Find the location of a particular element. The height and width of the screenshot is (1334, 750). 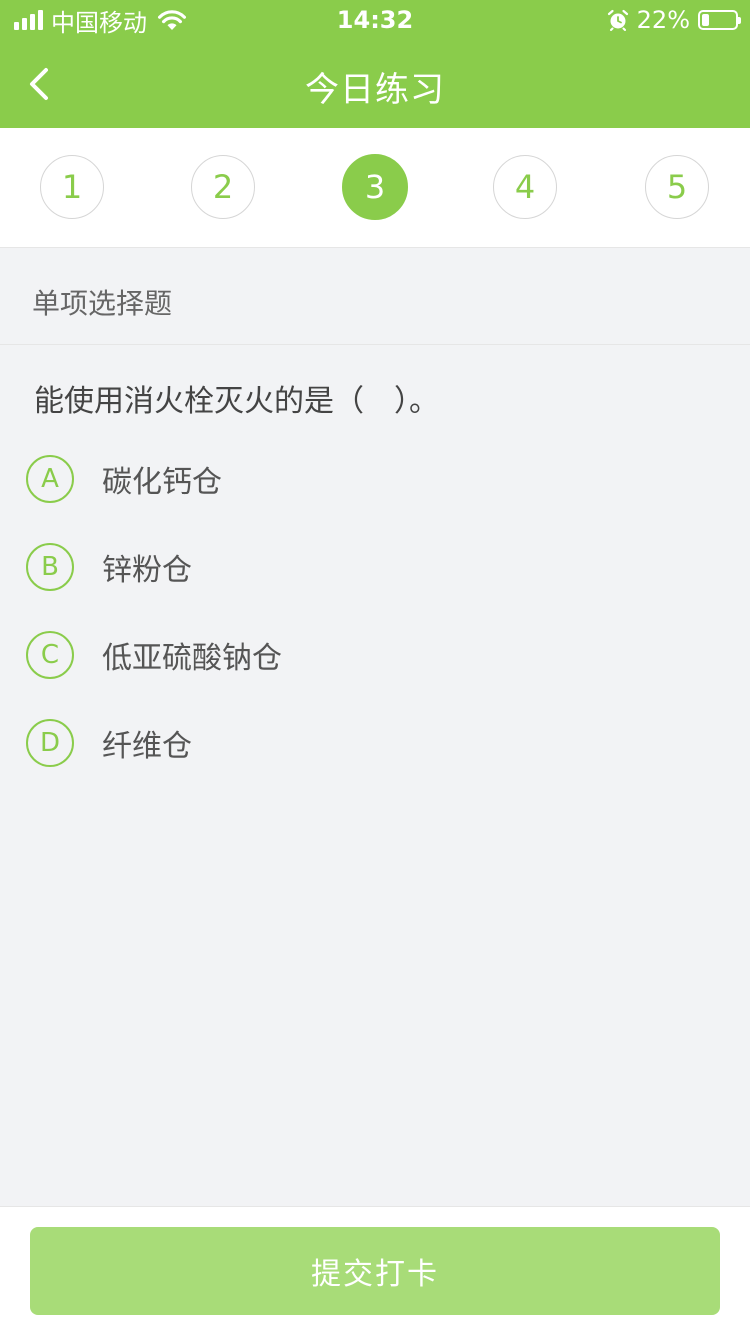

option-letter-badge: A is located at coordinates (50, 479).